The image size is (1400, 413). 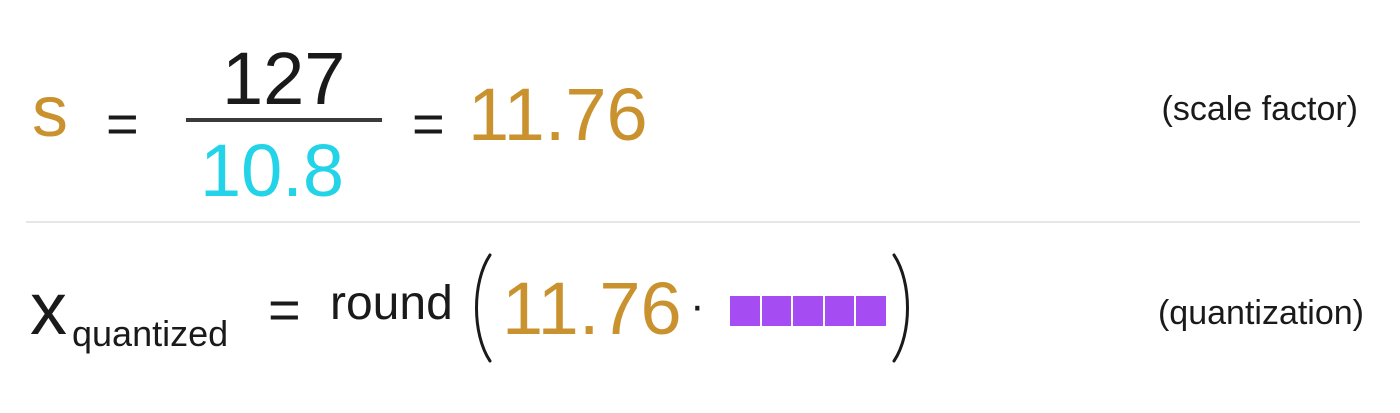 I want to click on right-parenthesis, so click(x=900, y=308).